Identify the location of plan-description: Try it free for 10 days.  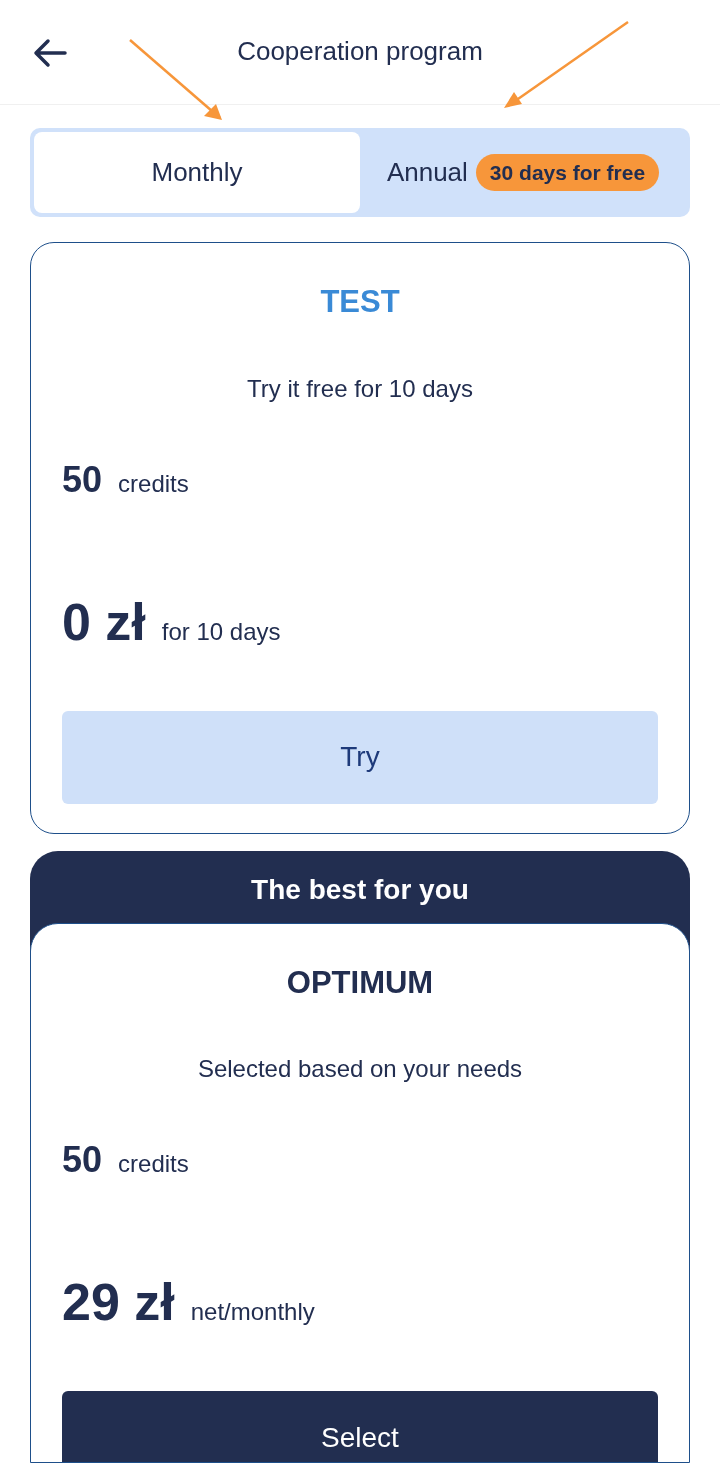
(360, 388).